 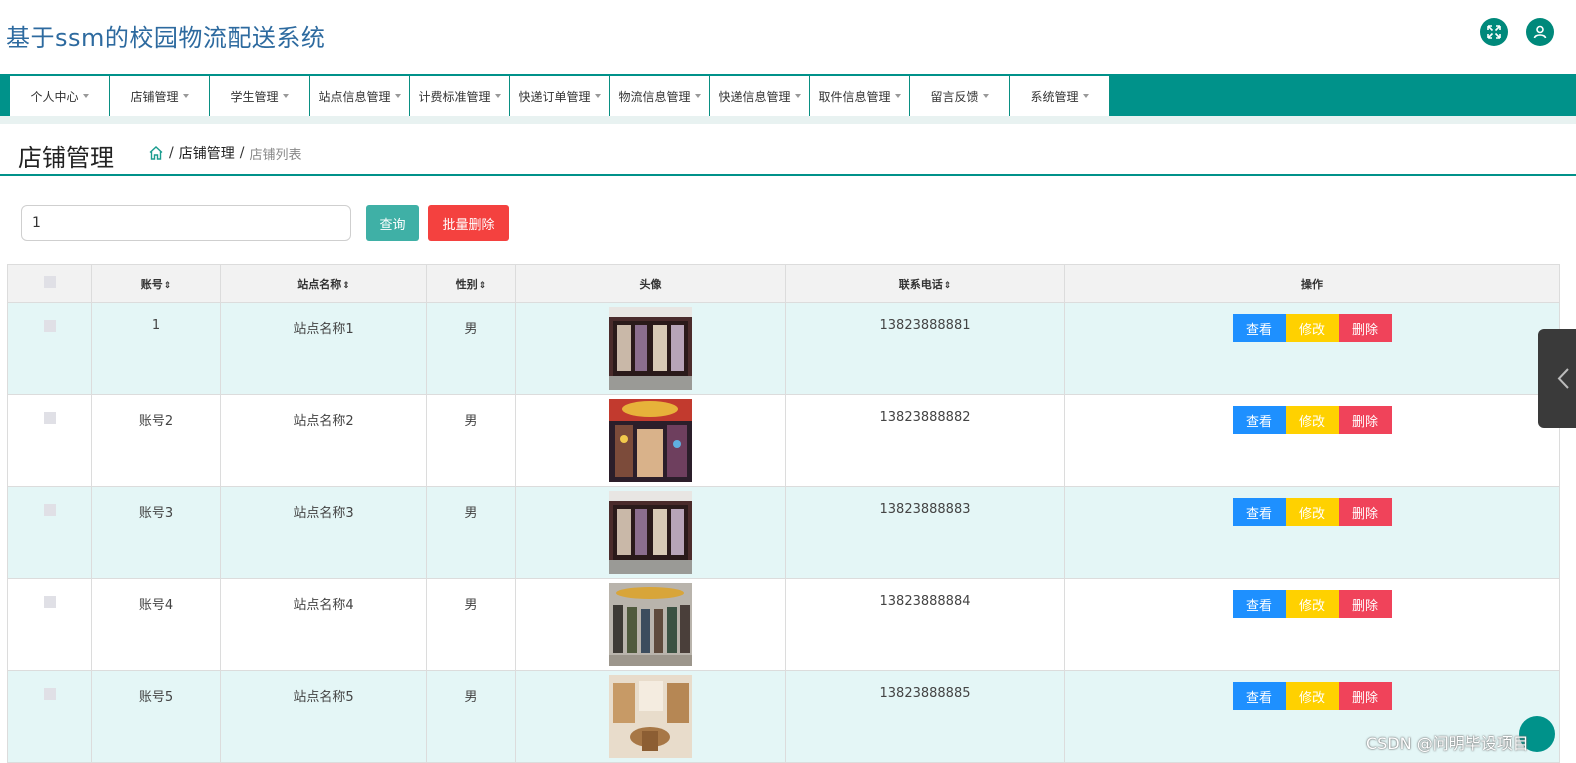 What do you see at coordinates (207, 153) in the screenshot?
I see `breadcrumb-level1: 店铺管理` at bounding box center [207, 153].